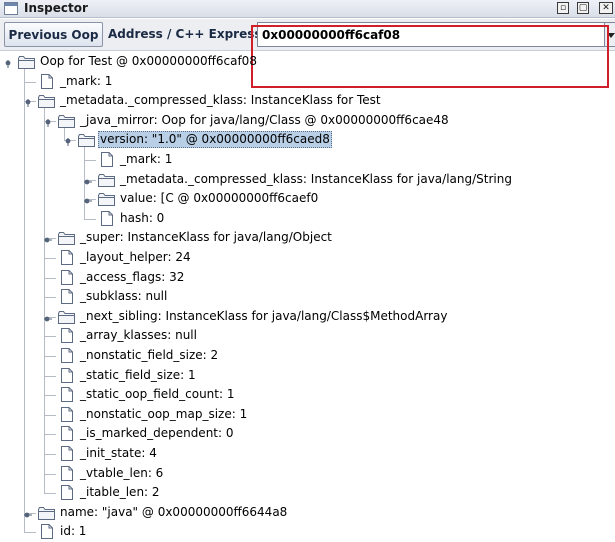 This screenshot has width=615, height=542. Describe the element at coordinates (138, 375) in the screenshot. I see `tree-node-label: _static_field_size: 1` at that location.